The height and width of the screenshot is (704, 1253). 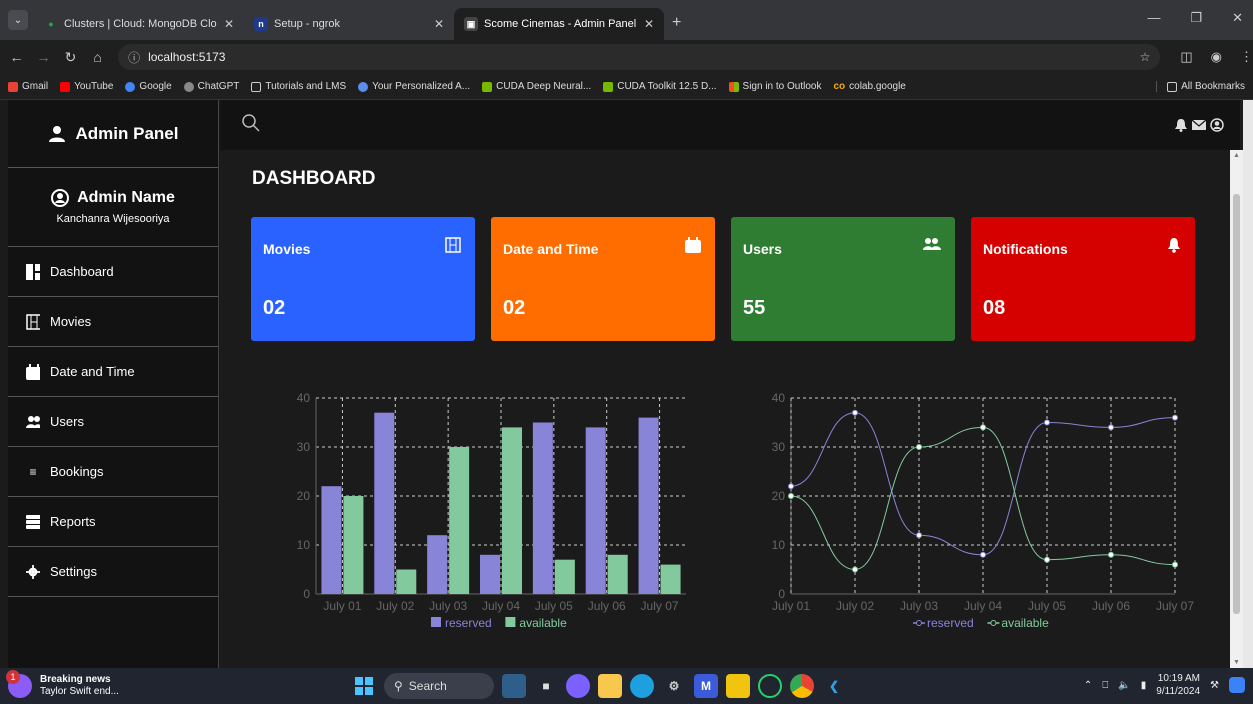 What do you see at coordinates (86, 86) in the screenshot?
I see `bookmark-youtube: YouTube` at bounding box center [86, 86].